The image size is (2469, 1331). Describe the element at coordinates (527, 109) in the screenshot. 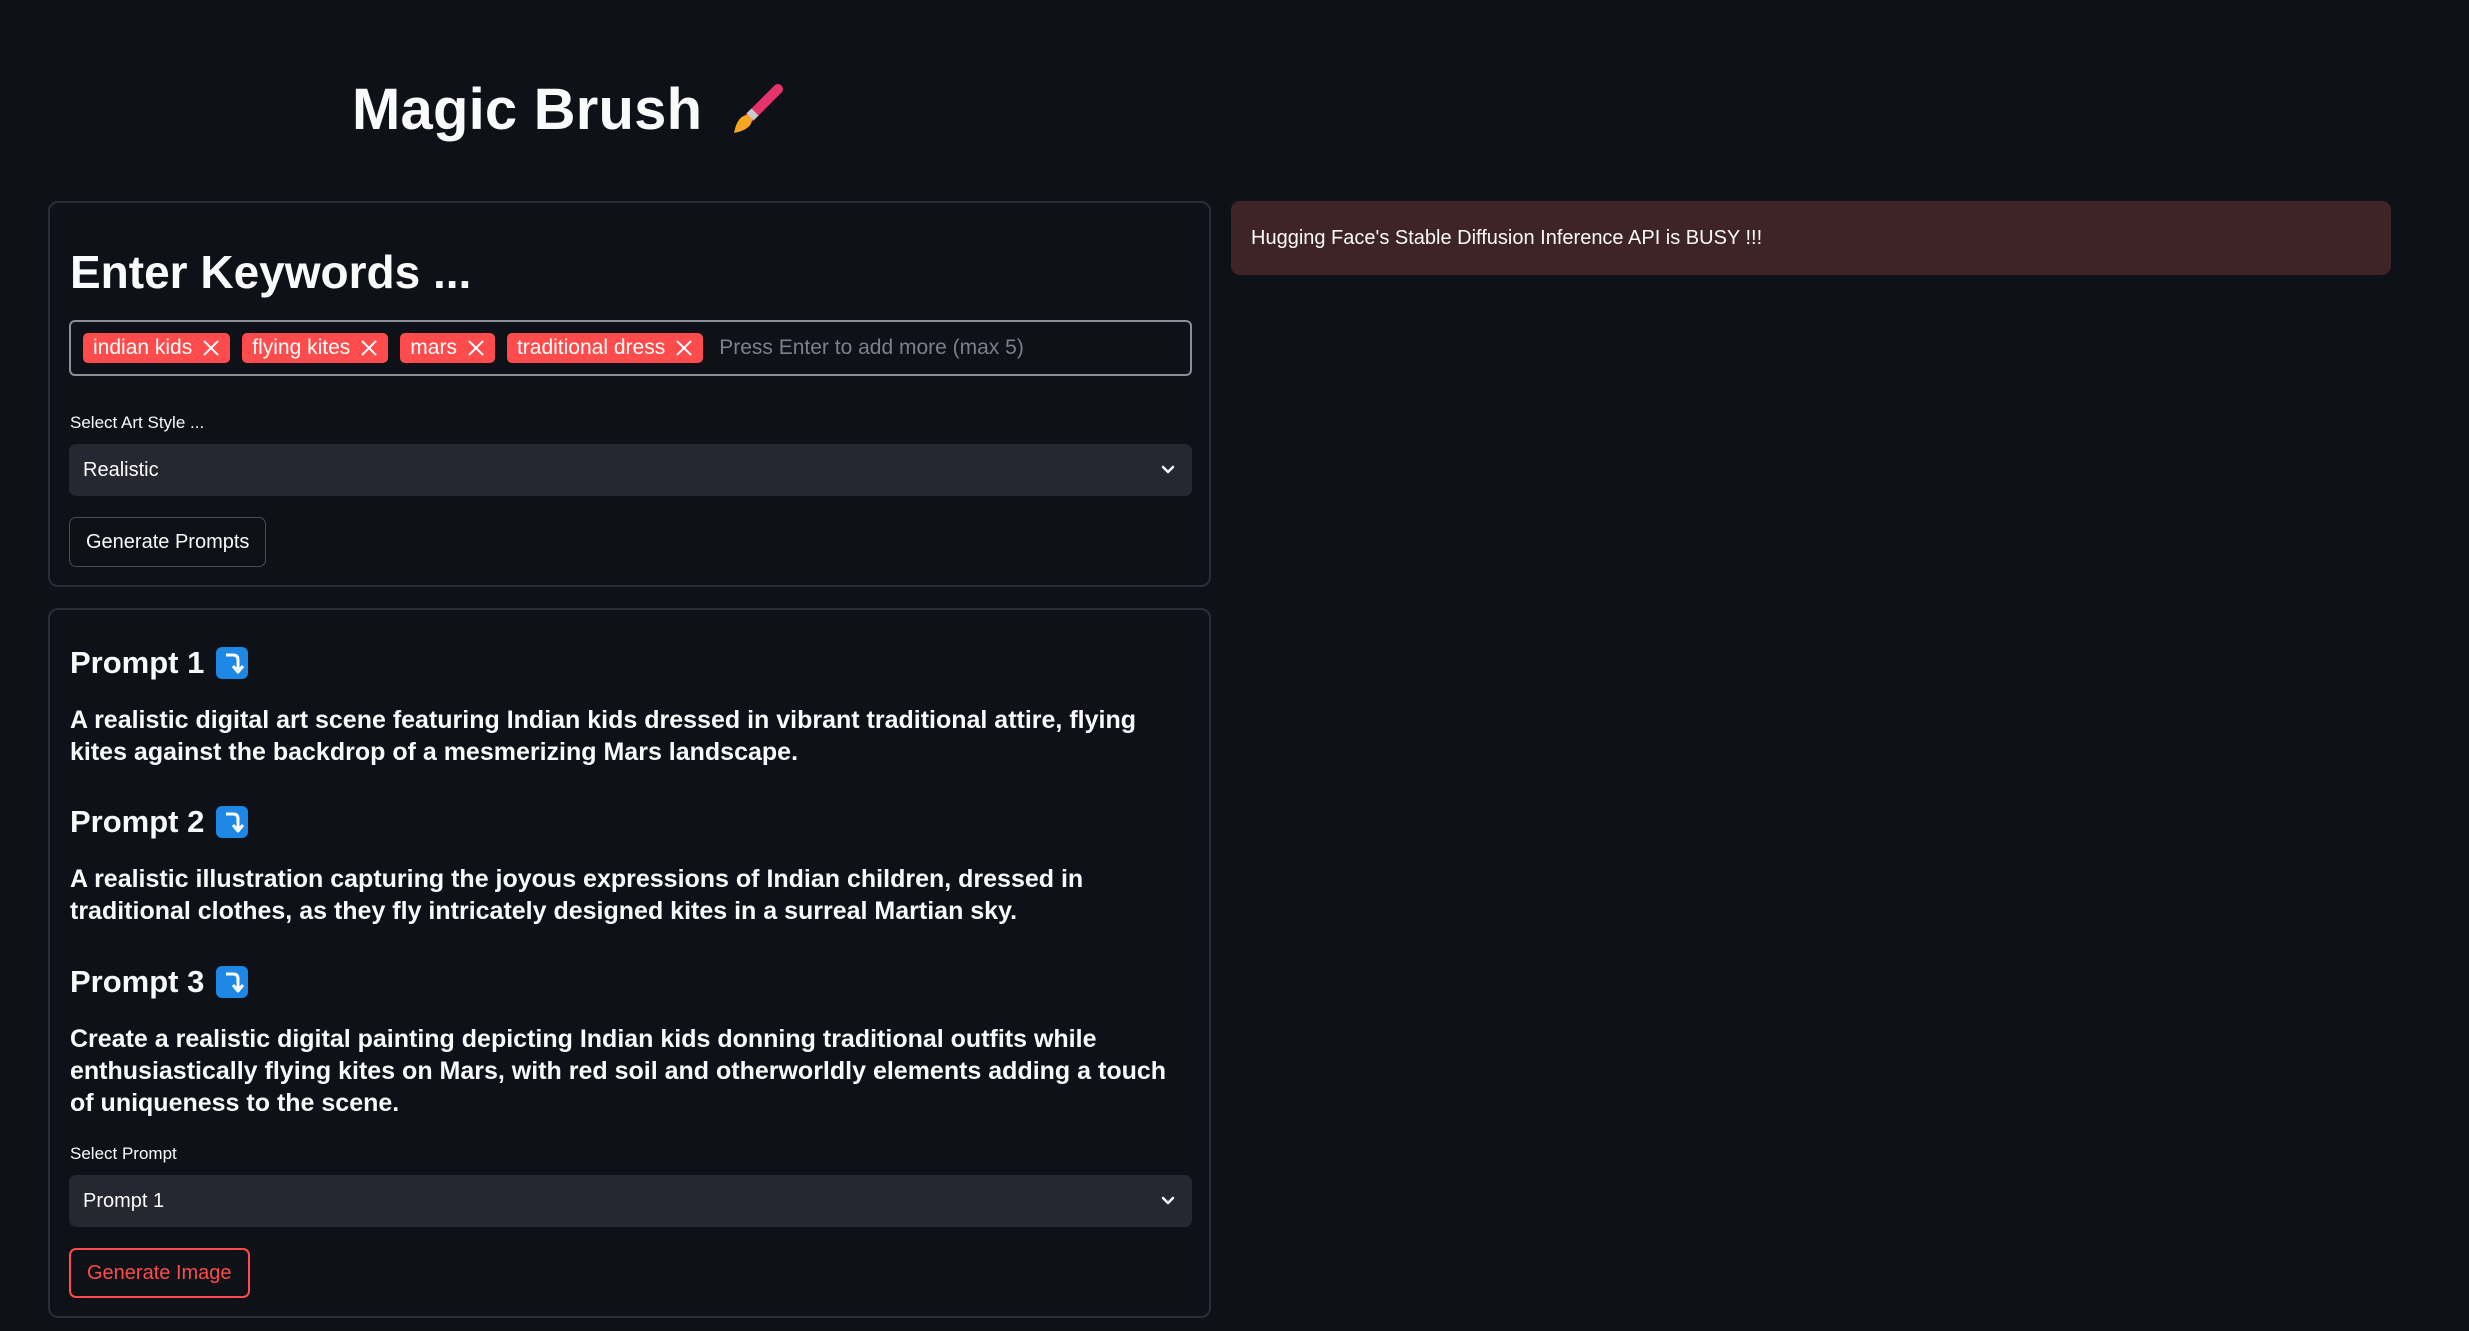

I see `app-title-text: Magic Brush` at that location.